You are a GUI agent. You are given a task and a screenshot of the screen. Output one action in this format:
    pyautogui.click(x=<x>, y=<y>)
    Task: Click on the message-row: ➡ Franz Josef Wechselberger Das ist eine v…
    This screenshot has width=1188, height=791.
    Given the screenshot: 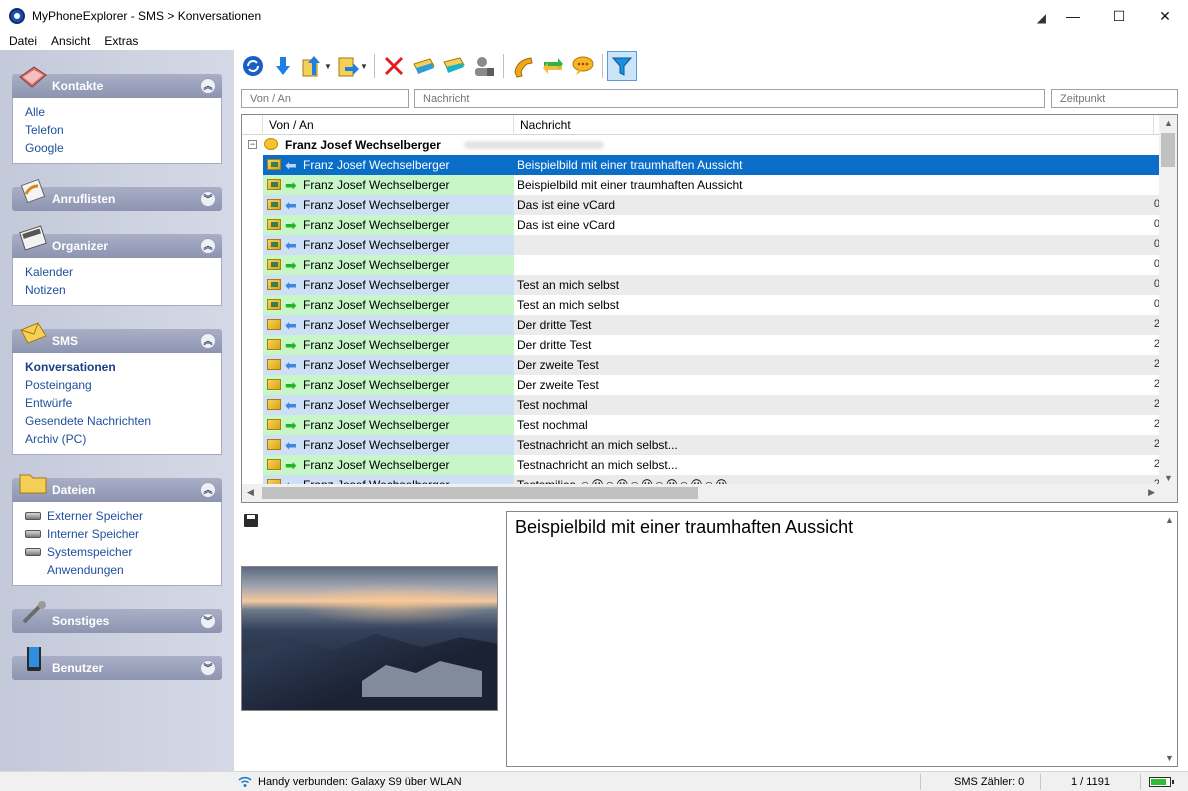 What is the action you would take?
    pyautogui.click(x=701, y=225)
    